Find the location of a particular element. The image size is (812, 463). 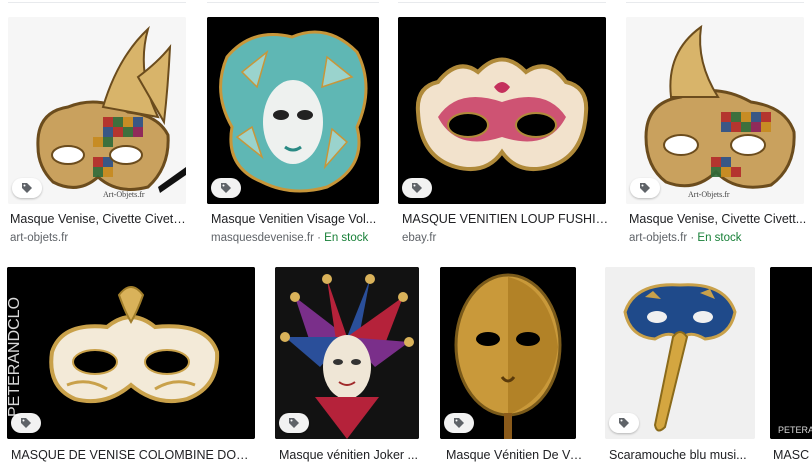

watermark-text: PETERANDCLO is located at coordinates (15, 357).